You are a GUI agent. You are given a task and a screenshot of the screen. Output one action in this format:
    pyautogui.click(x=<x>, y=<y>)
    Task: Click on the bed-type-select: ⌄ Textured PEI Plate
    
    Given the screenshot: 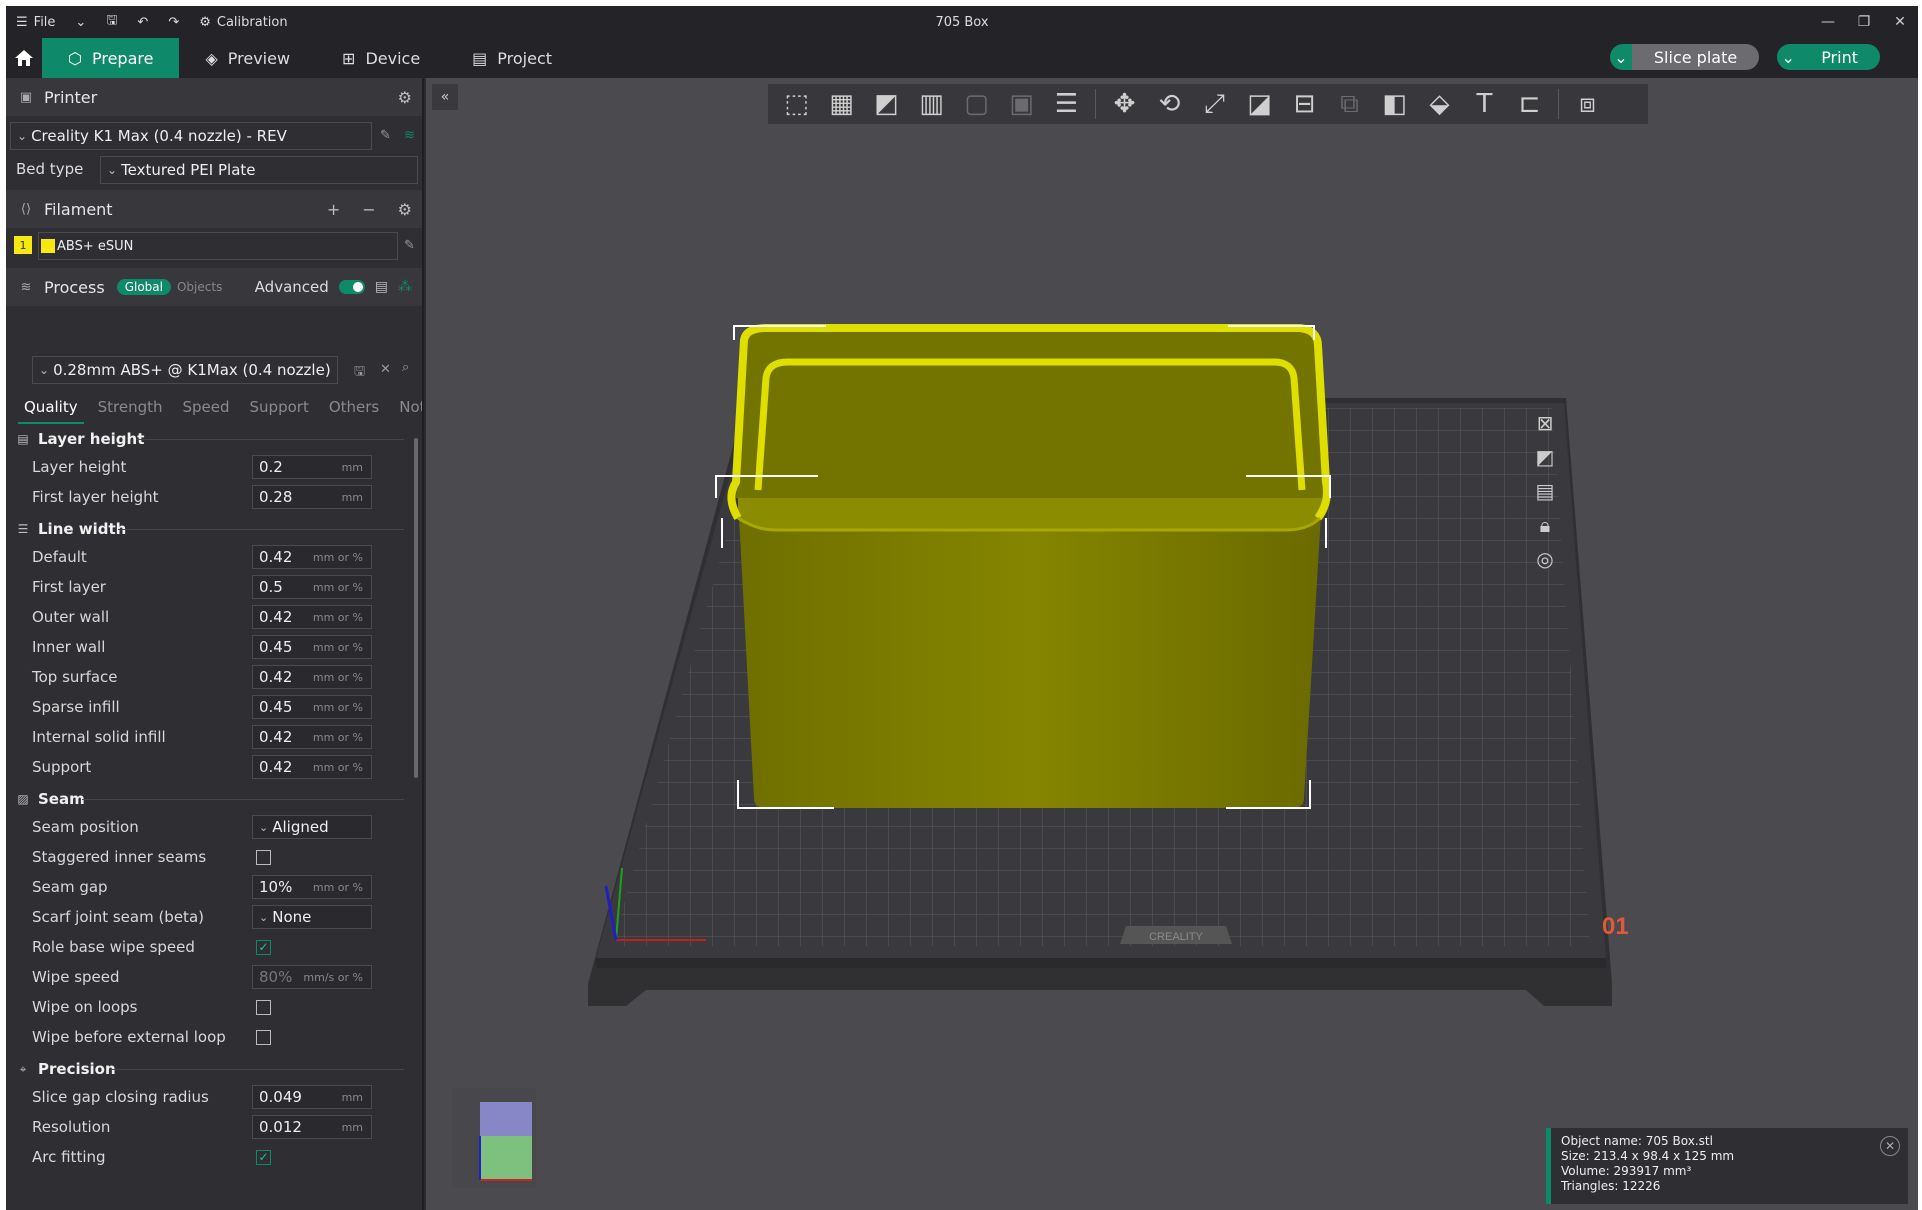 What is the action you would take?
    pyautogui.click(x=259, y=170)
    